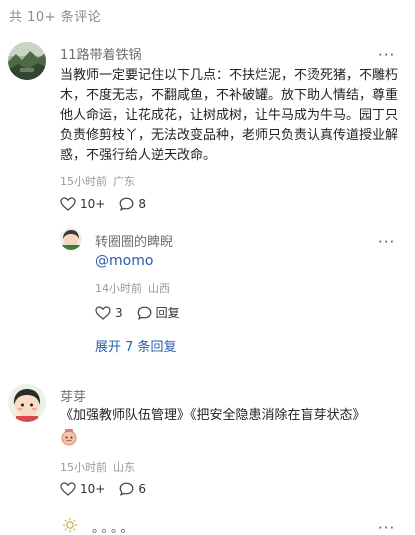 Image resolution: width=415 pixels, height=535 pixels. I want to click on partial-comment-text: 。。。。, so click(114, 528).